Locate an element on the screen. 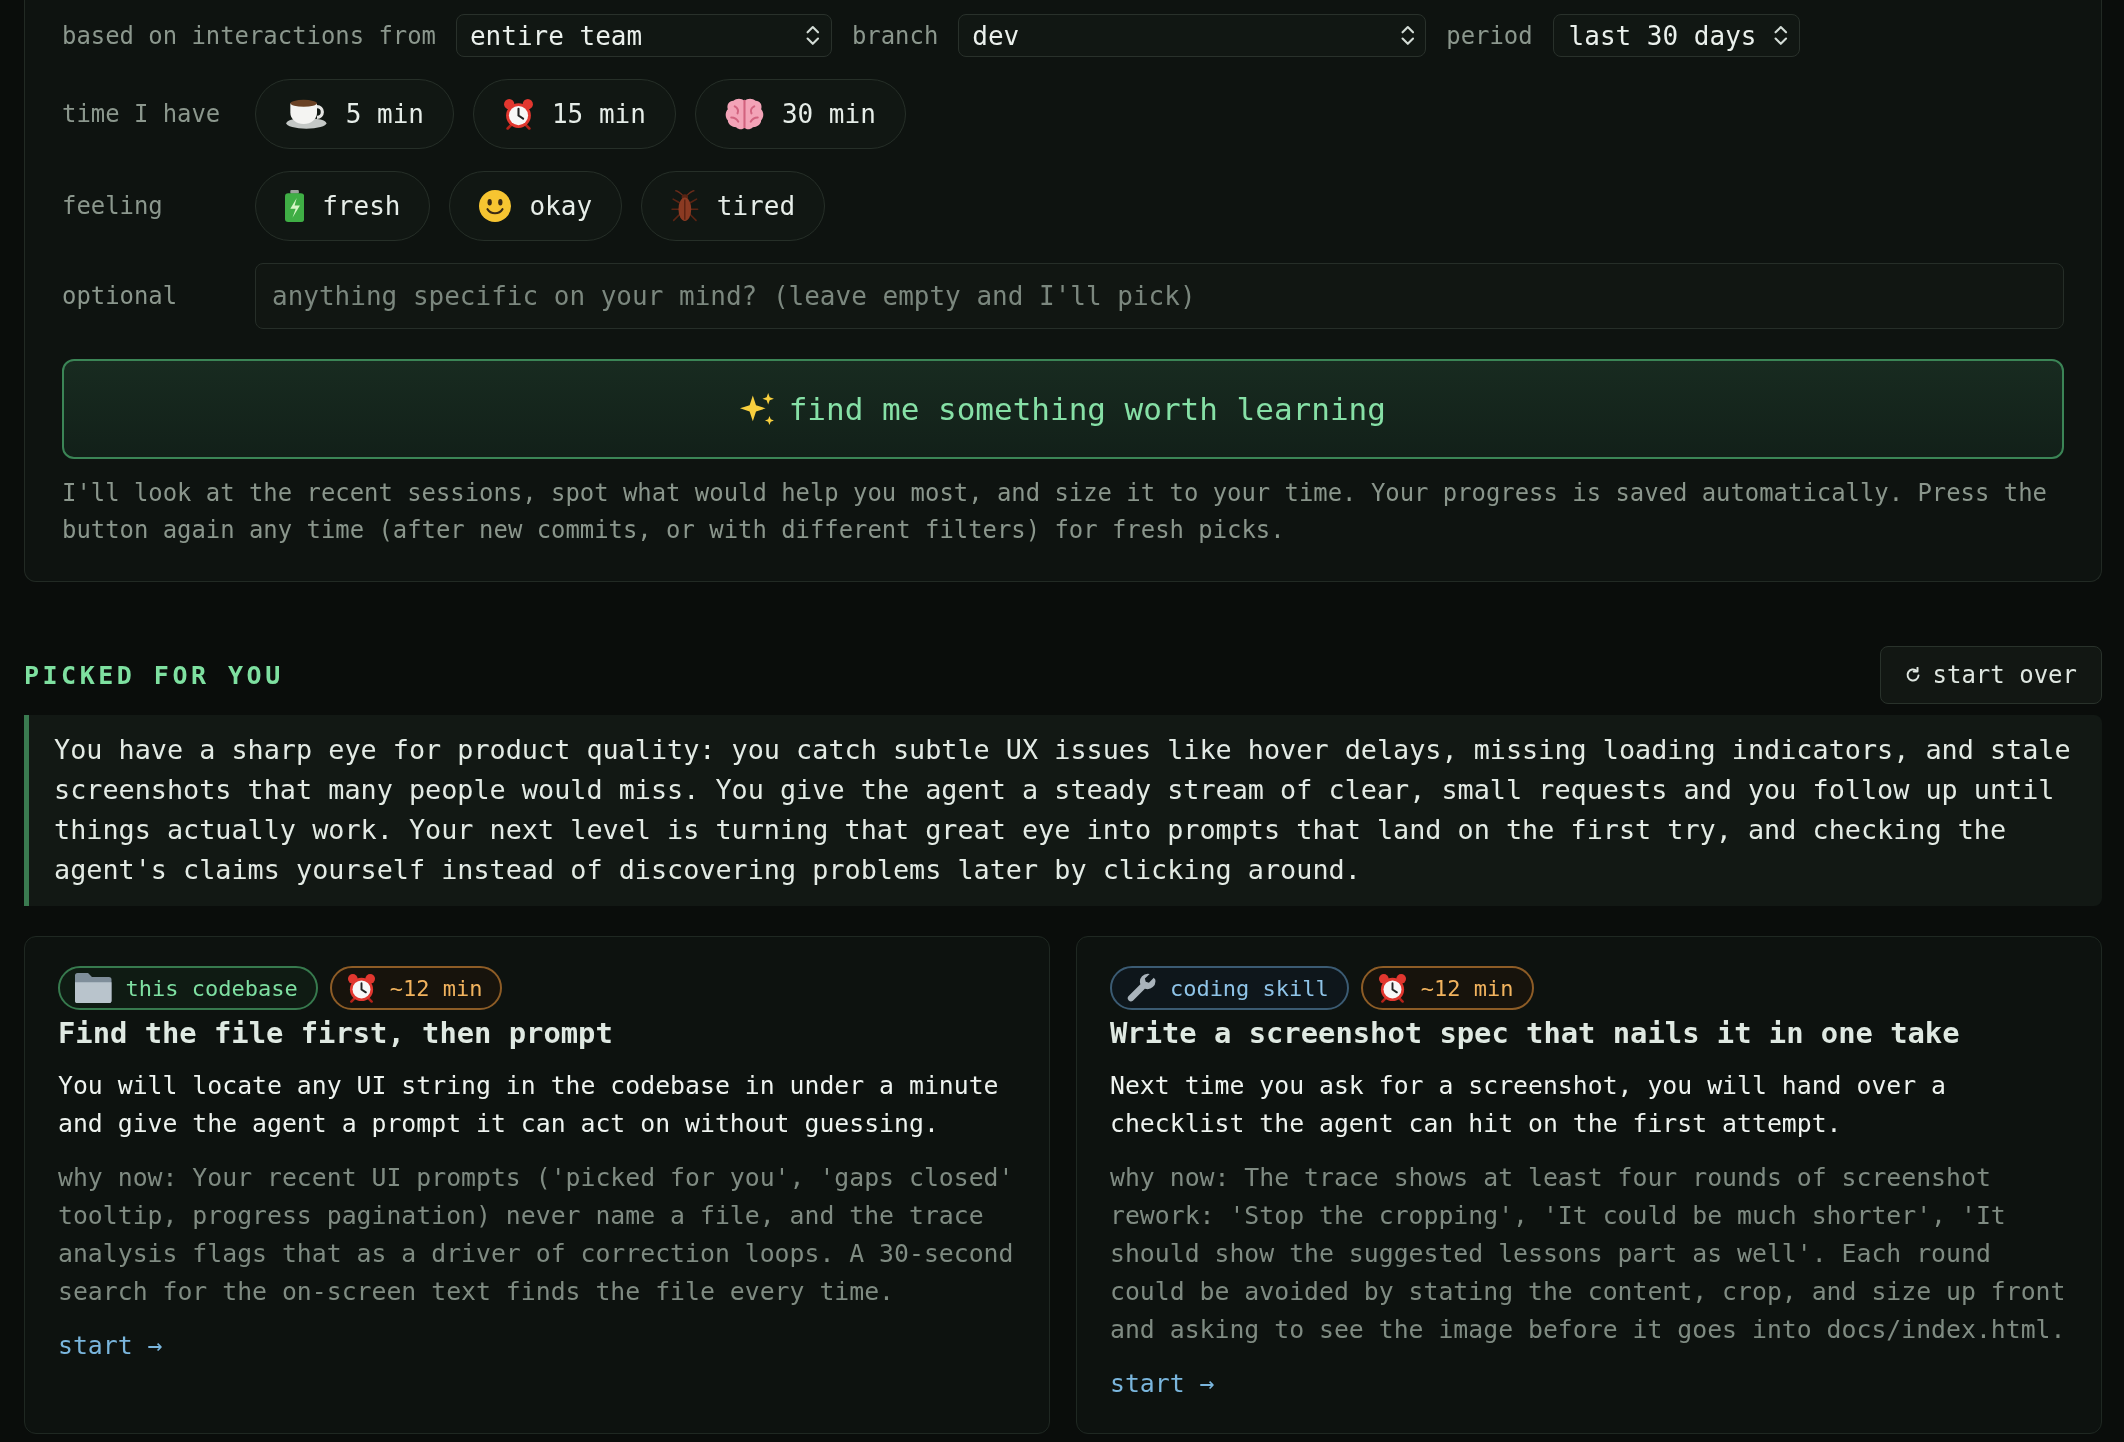 This screenshot has height=1442, width=2124. feeling-option-button: okay is located at coordinates (536, 206).